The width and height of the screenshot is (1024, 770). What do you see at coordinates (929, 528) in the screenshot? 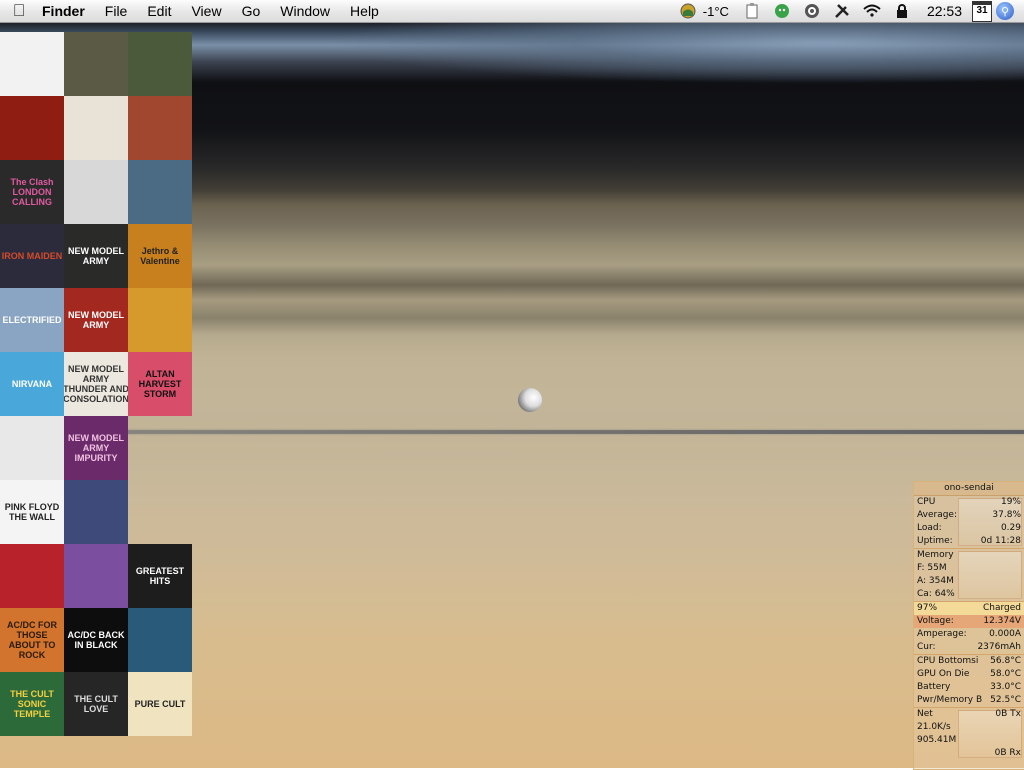
I see `load-label: Load:` at bounding box center [929, 528].